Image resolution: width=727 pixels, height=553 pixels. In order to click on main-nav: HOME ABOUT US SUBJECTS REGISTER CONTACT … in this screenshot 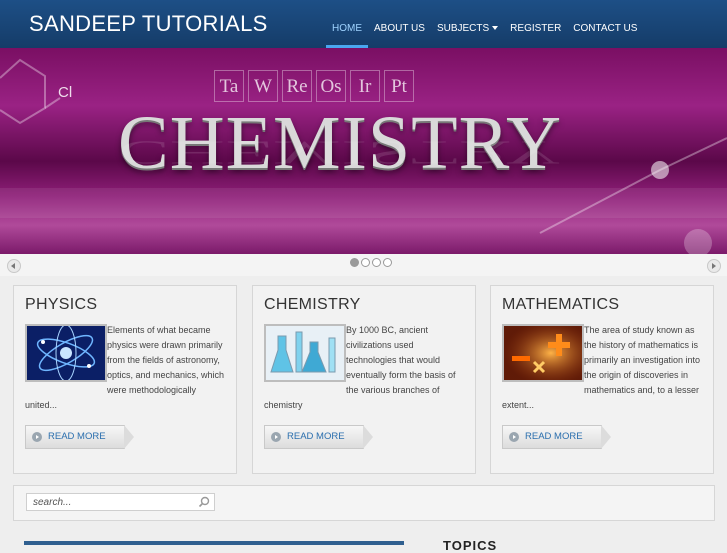, I will do `click(484, 24)`.